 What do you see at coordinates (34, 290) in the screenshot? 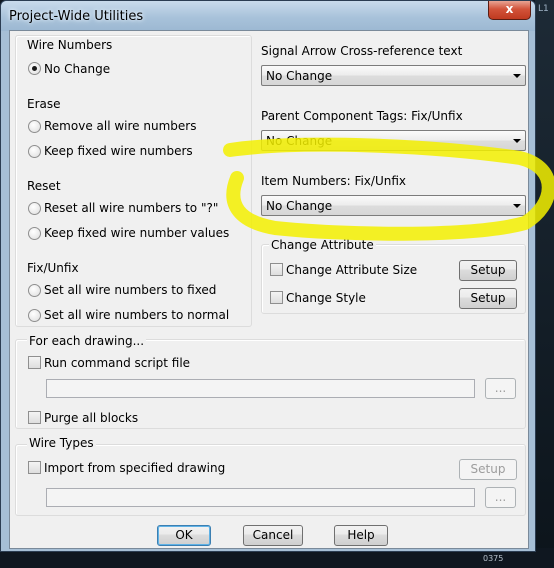
I see `radio-set-all-fixed` at bounding box center [34, 290].